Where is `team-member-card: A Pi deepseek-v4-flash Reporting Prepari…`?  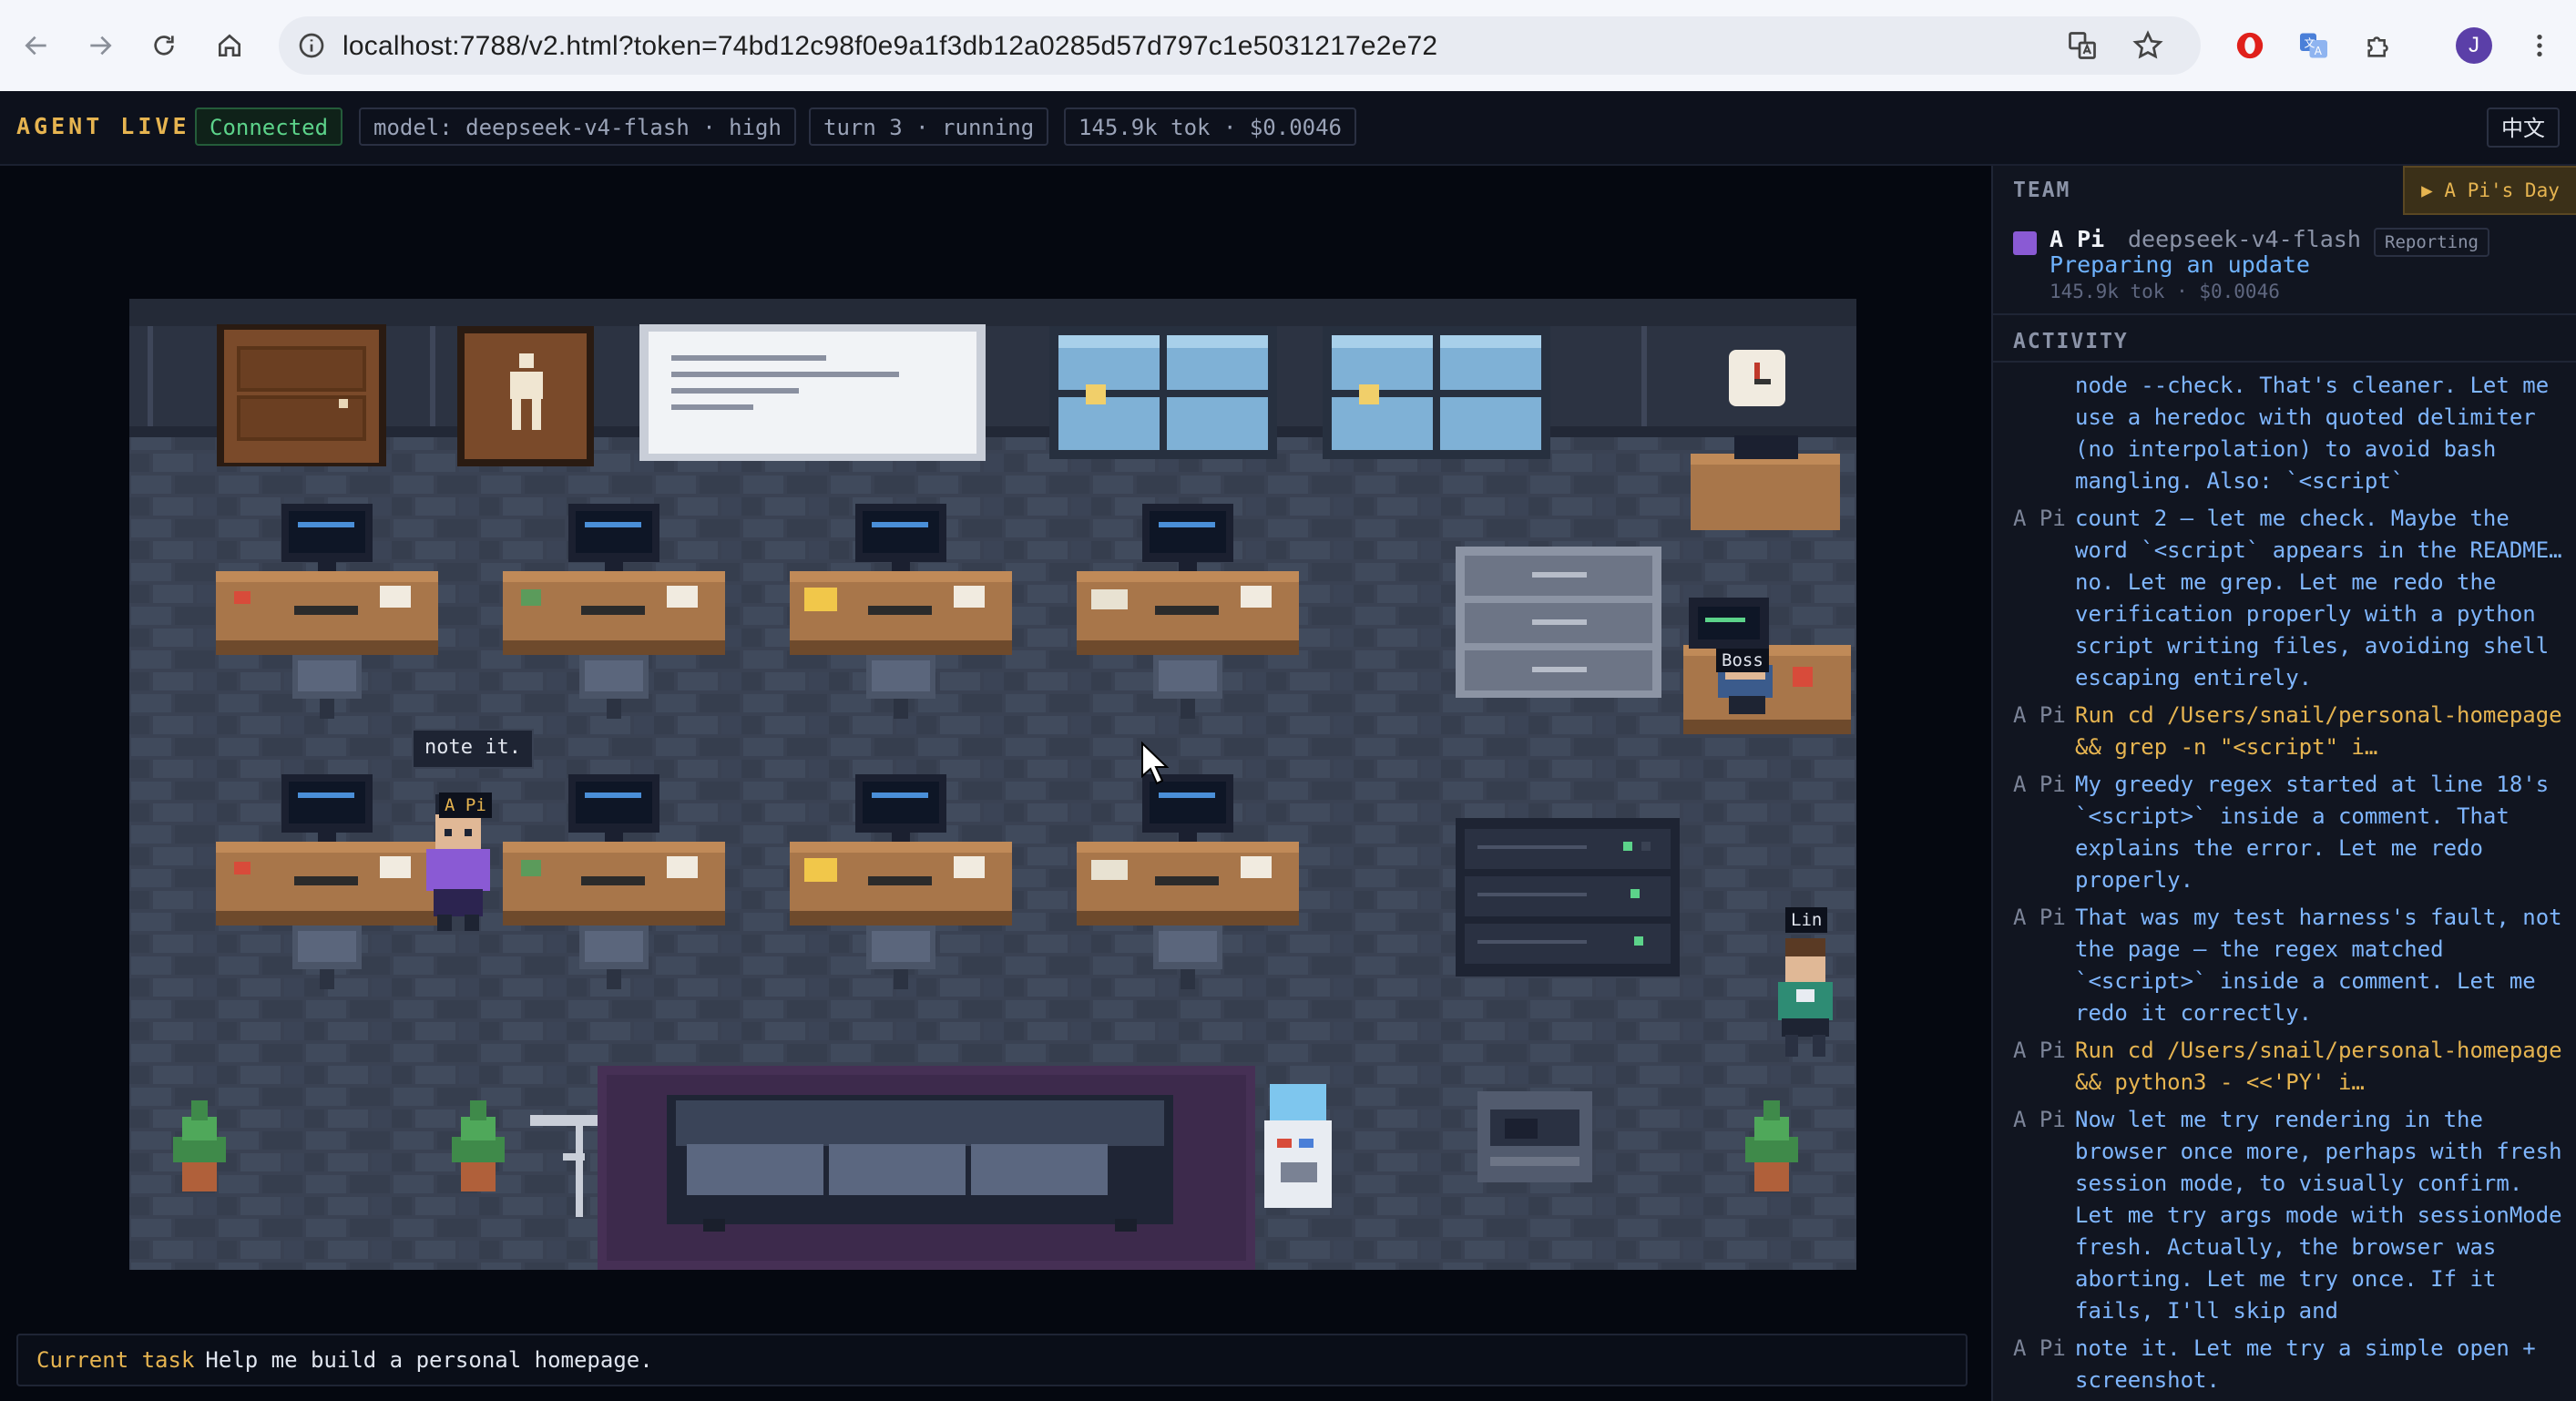
team-member-card: A Pi deepseek-v4-flash Reporting Prepari… is located at coordinates (2286, 274).